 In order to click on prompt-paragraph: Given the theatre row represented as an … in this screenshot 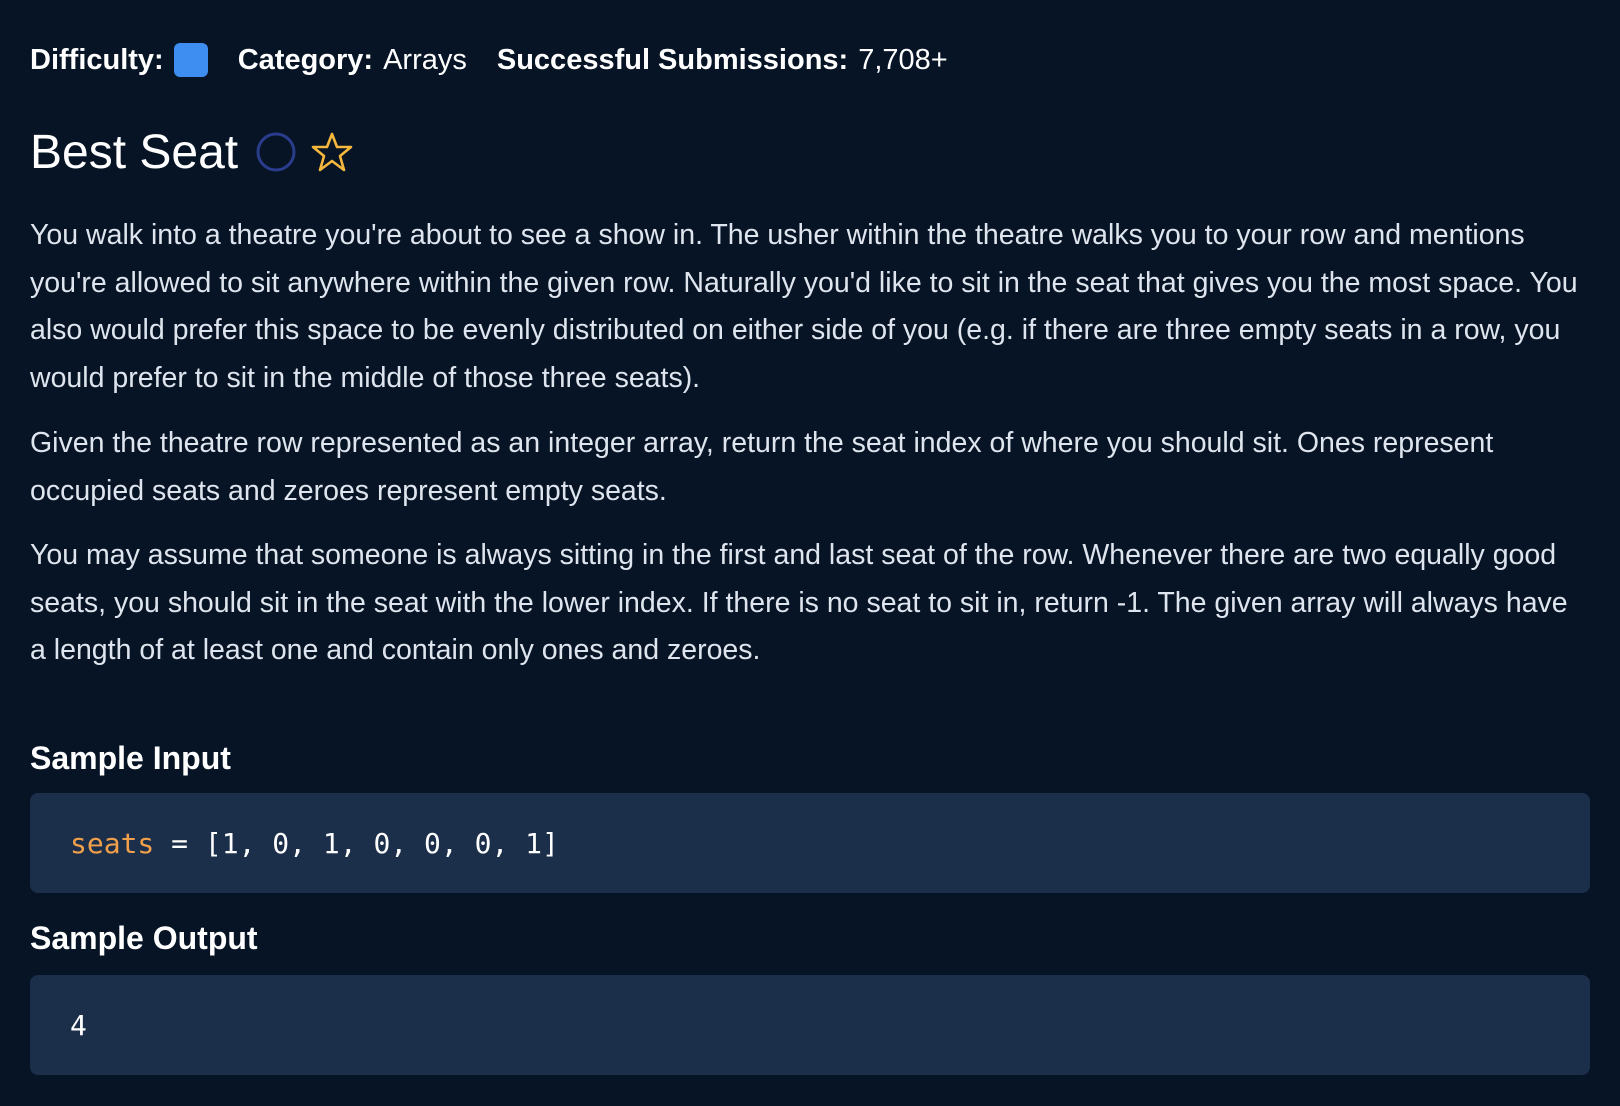, I will do `click(762, 467)`.